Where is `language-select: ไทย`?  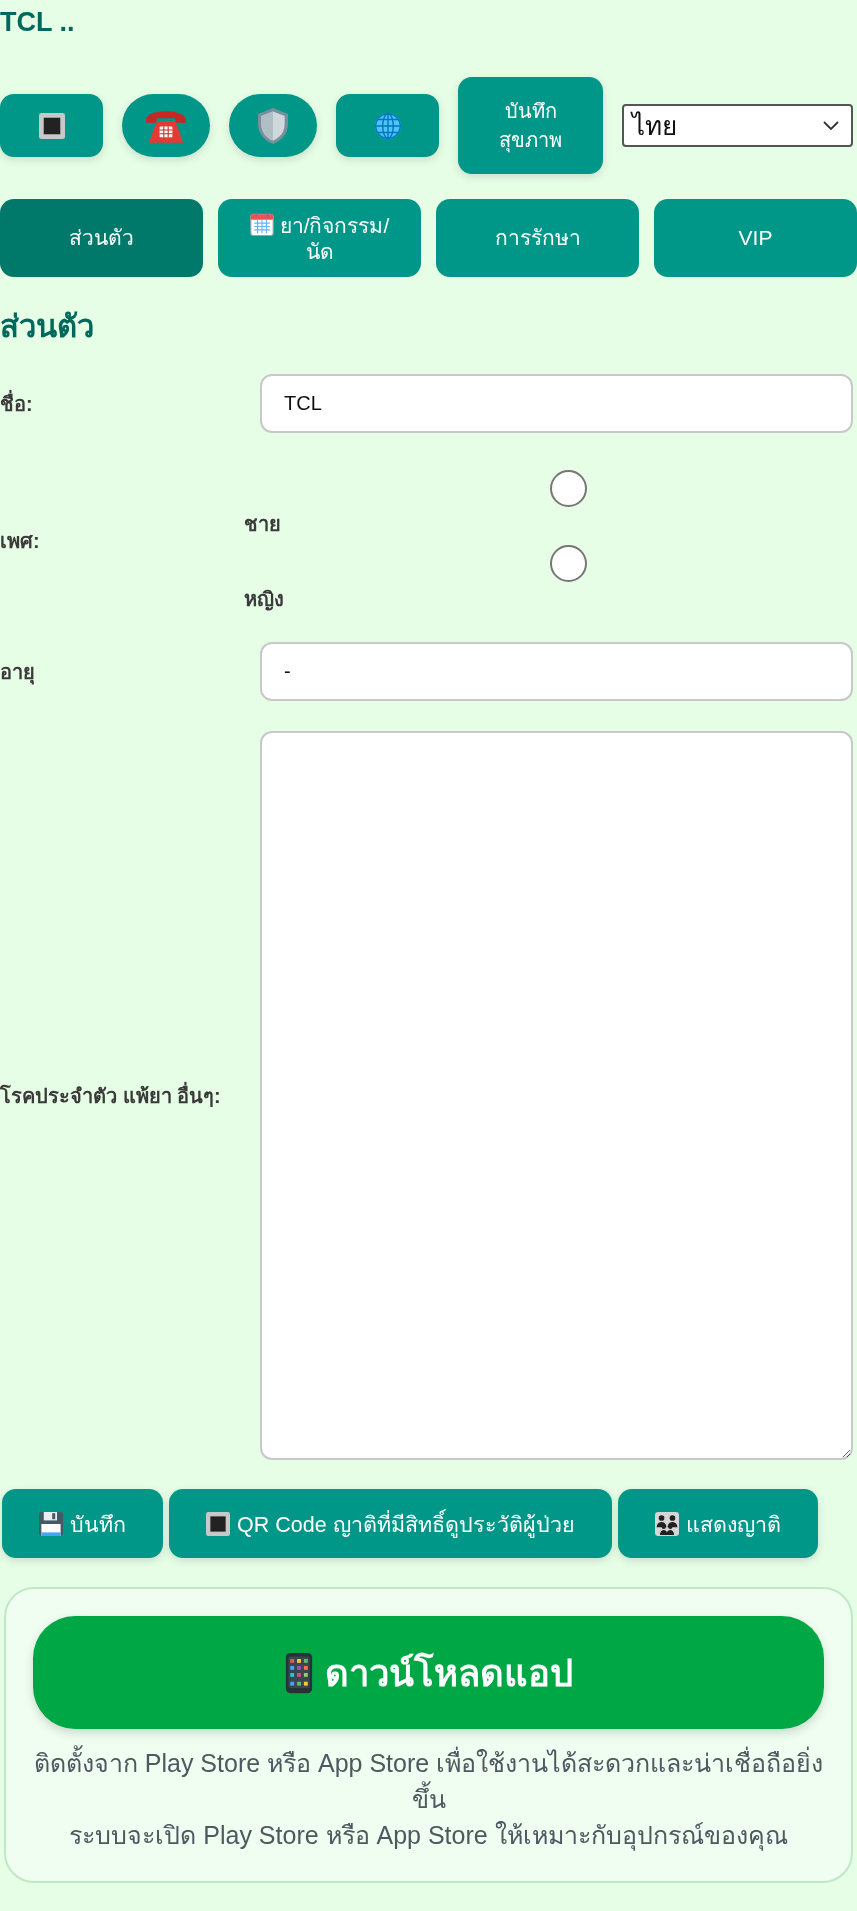
language-select: ไทย is located at coordinates (737, 125).